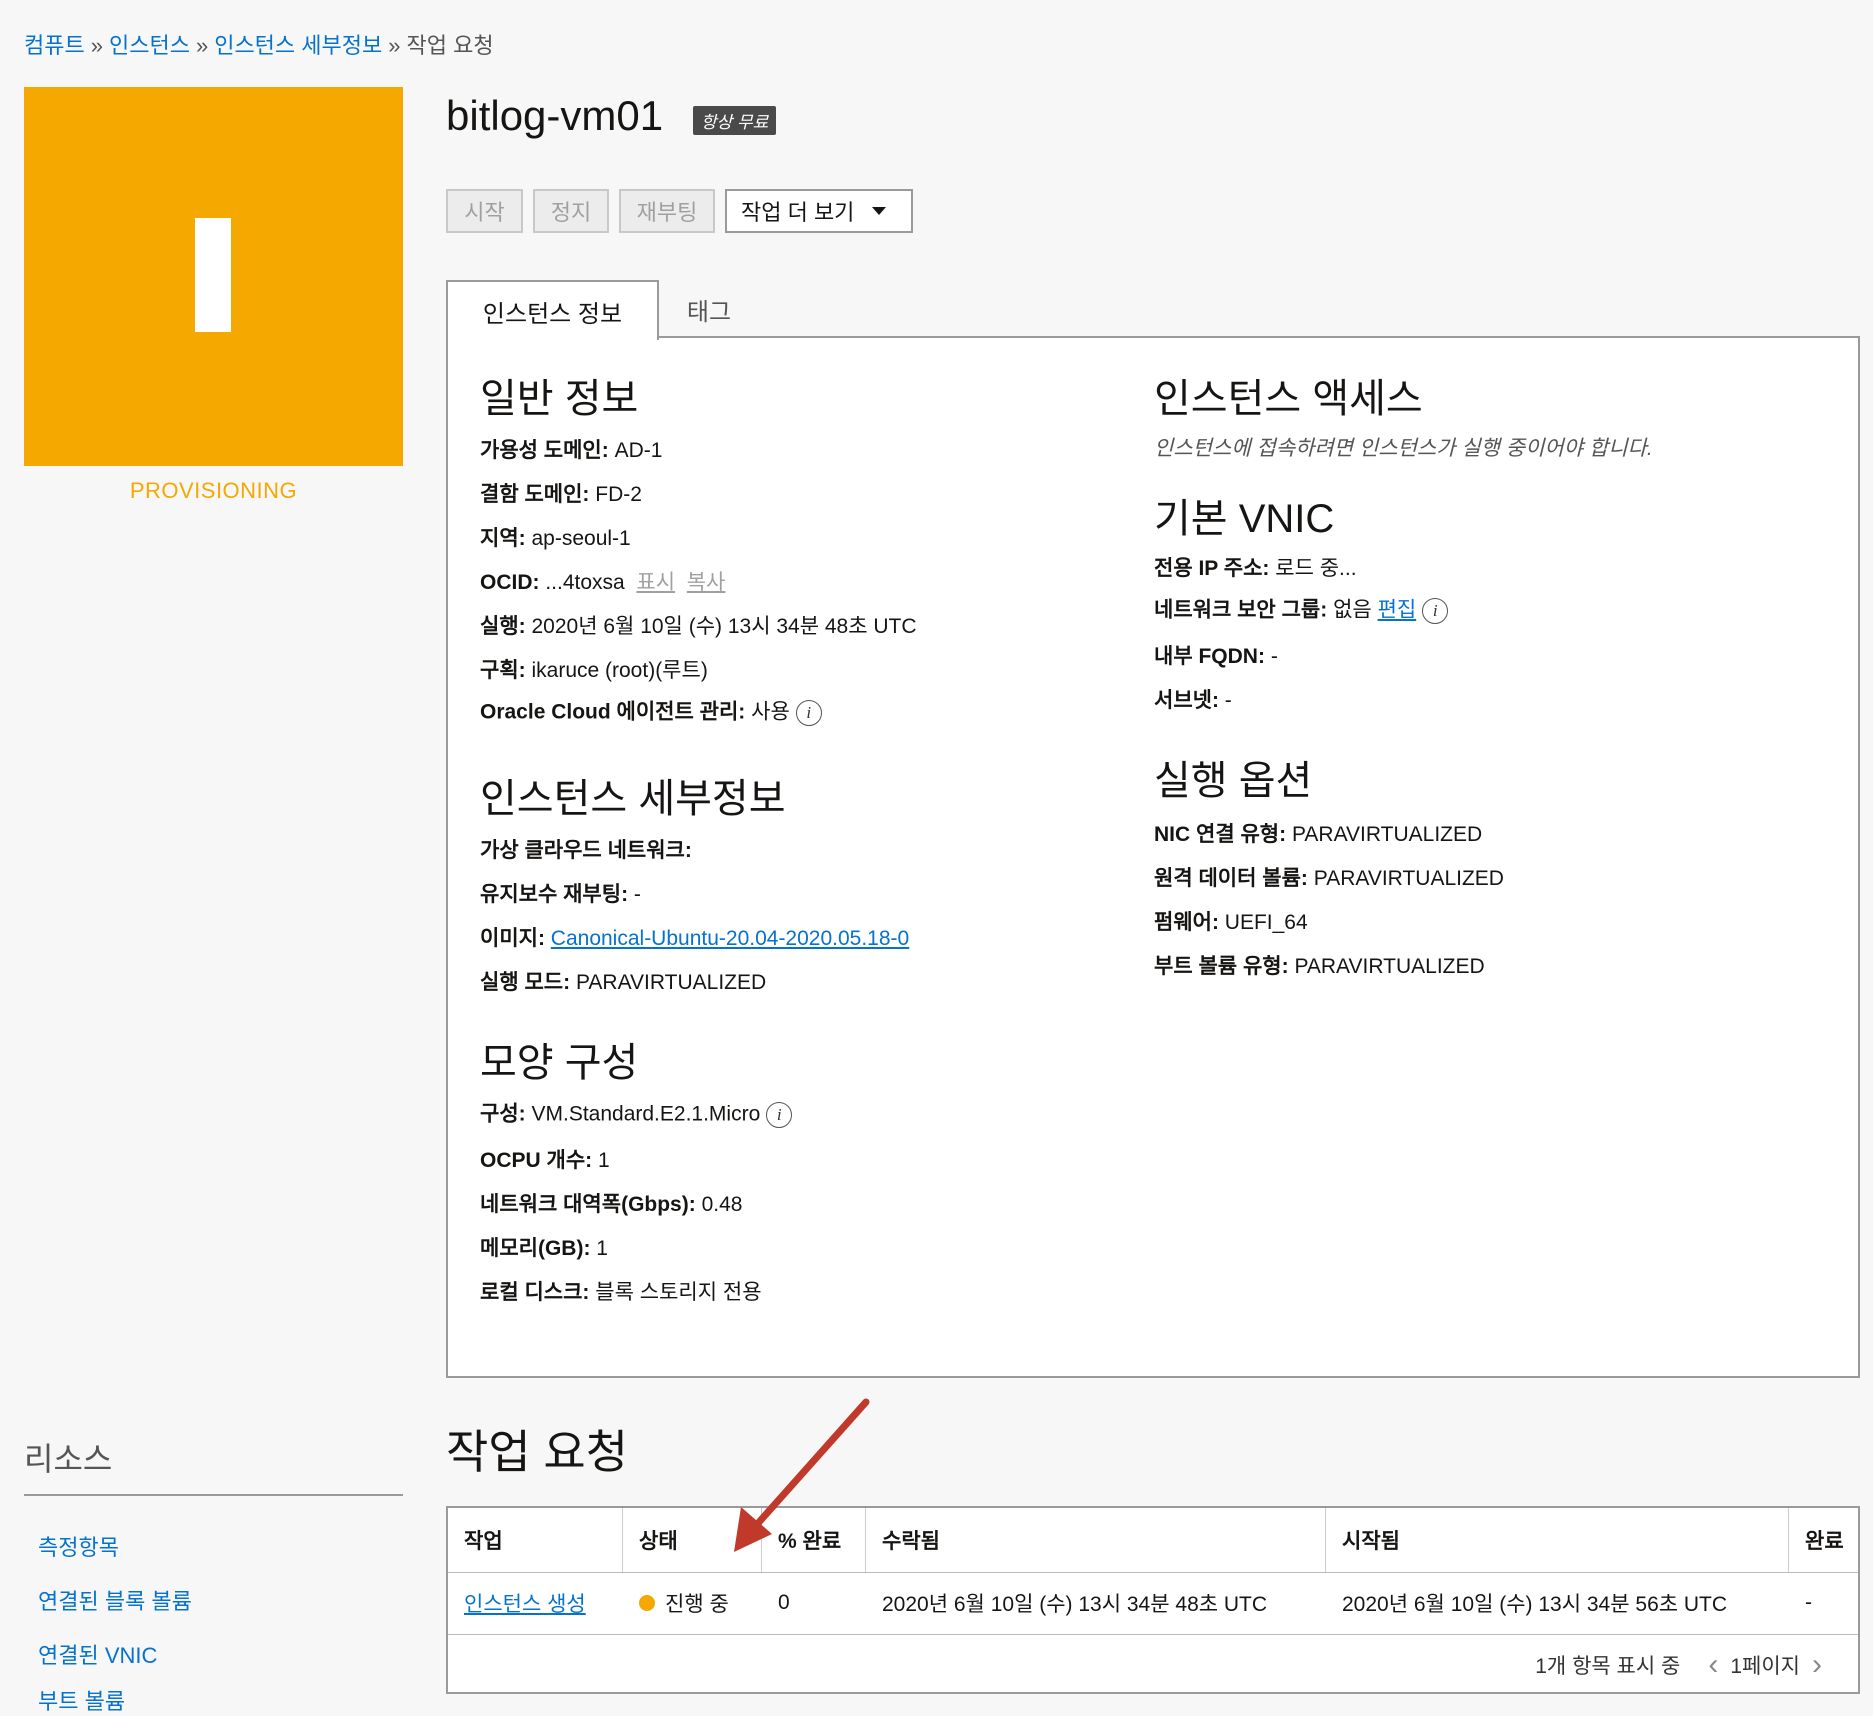 The width and height of the screenshot is (1873, 1716). What do you see at coordinates (1209, 656) in the screenshot?
I see `field-label: 내부 FQDN:` at bounding box center [1209, 656].